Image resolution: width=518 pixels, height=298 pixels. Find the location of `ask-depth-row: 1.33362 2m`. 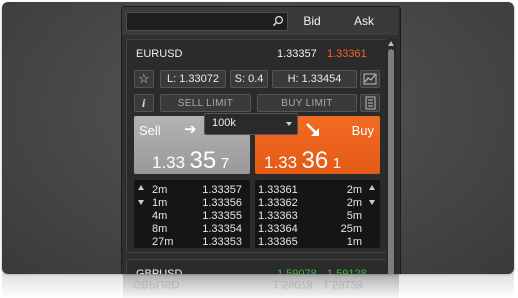

ask-depth-row: 1.33362 2m is located at coordinates (317, 203).